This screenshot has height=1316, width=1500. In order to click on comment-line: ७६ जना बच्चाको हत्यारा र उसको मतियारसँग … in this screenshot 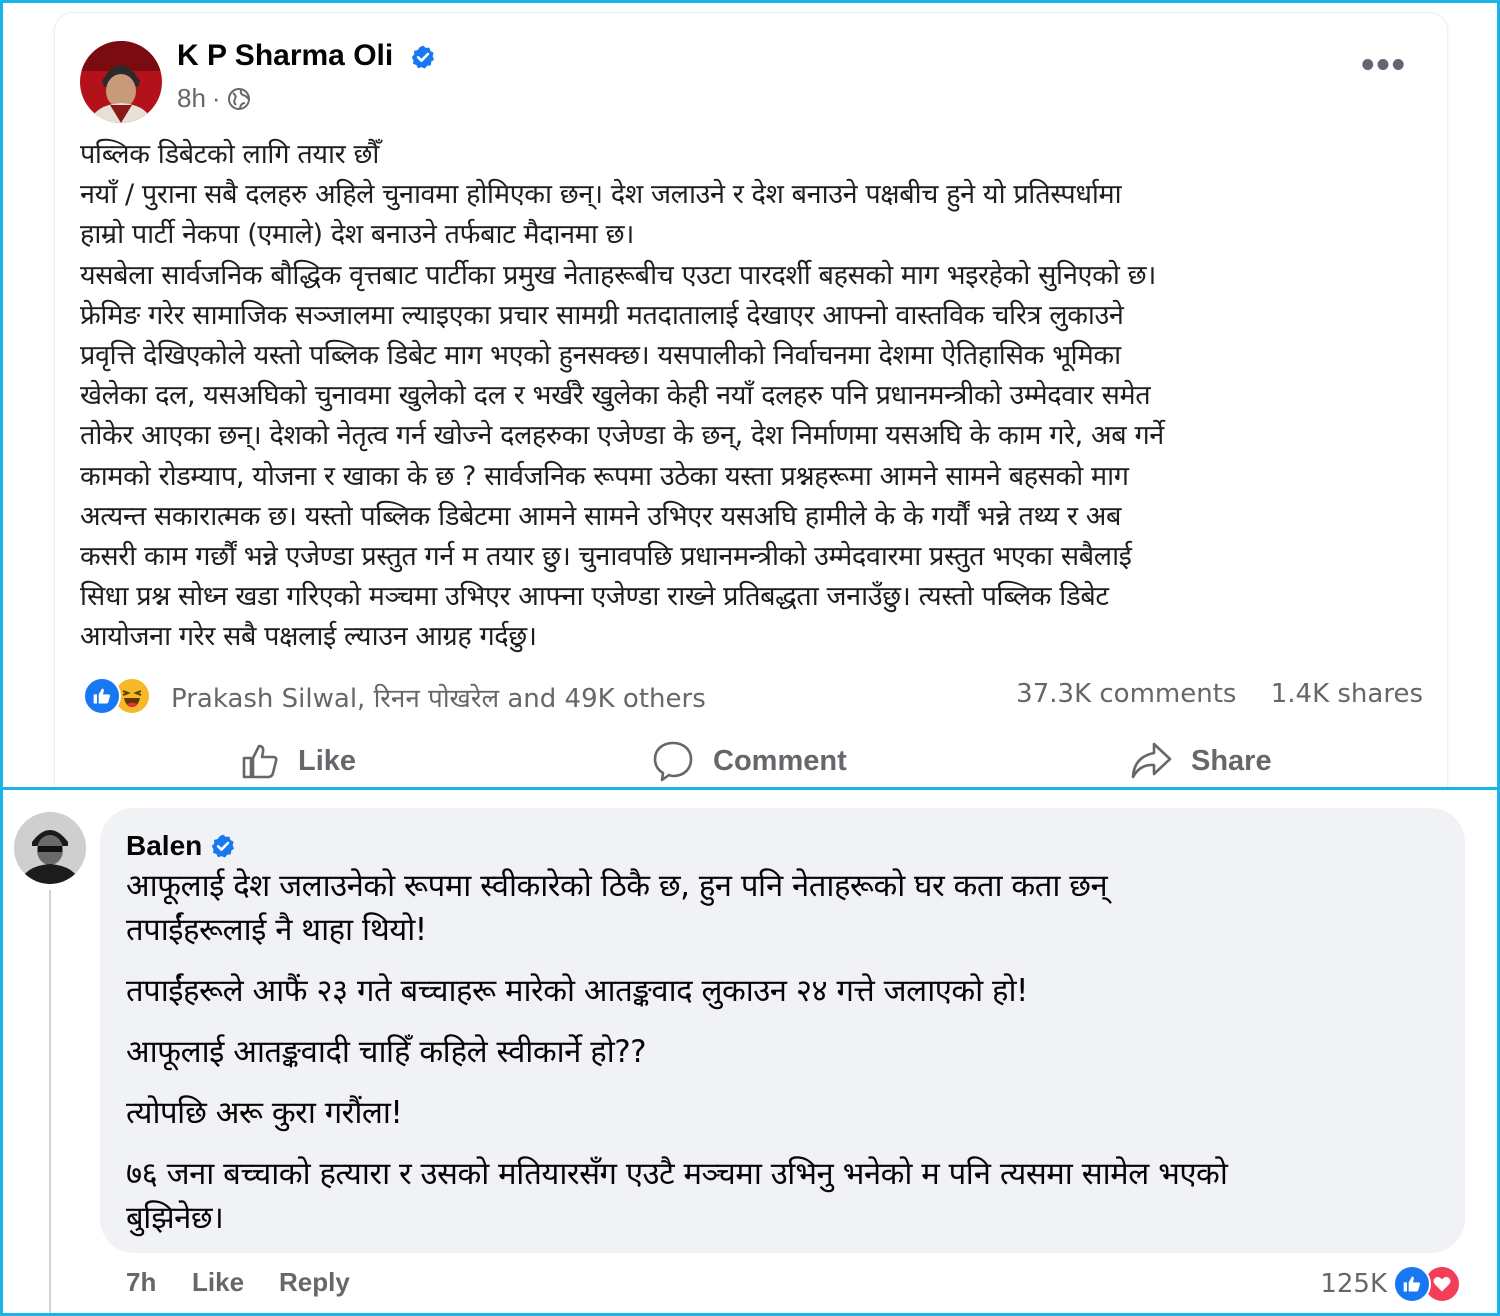, I will do `click(677, 1174)`.